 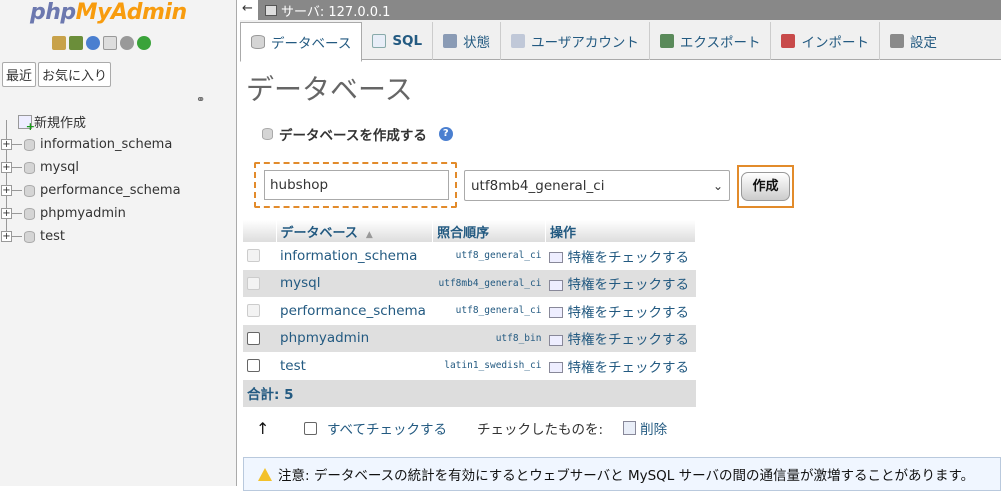 I want to click on database-name-input, so click(x=356, y=185).